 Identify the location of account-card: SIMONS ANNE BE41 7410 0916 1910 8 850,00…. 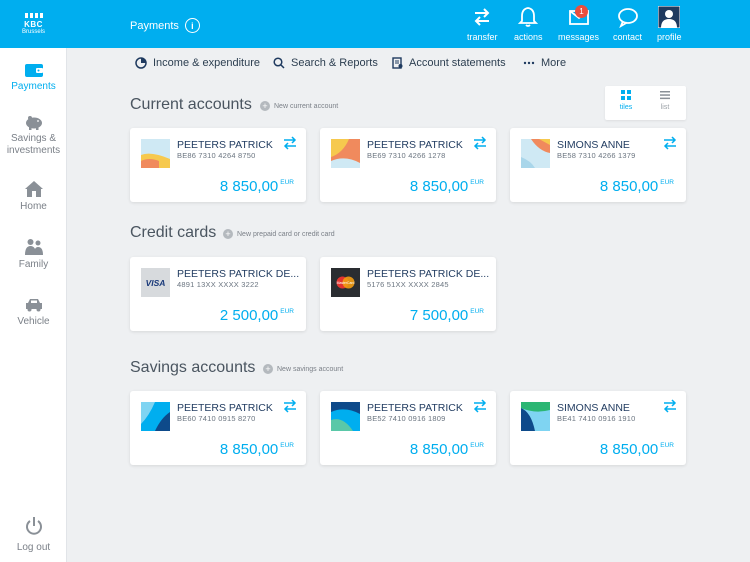
(598, 428).